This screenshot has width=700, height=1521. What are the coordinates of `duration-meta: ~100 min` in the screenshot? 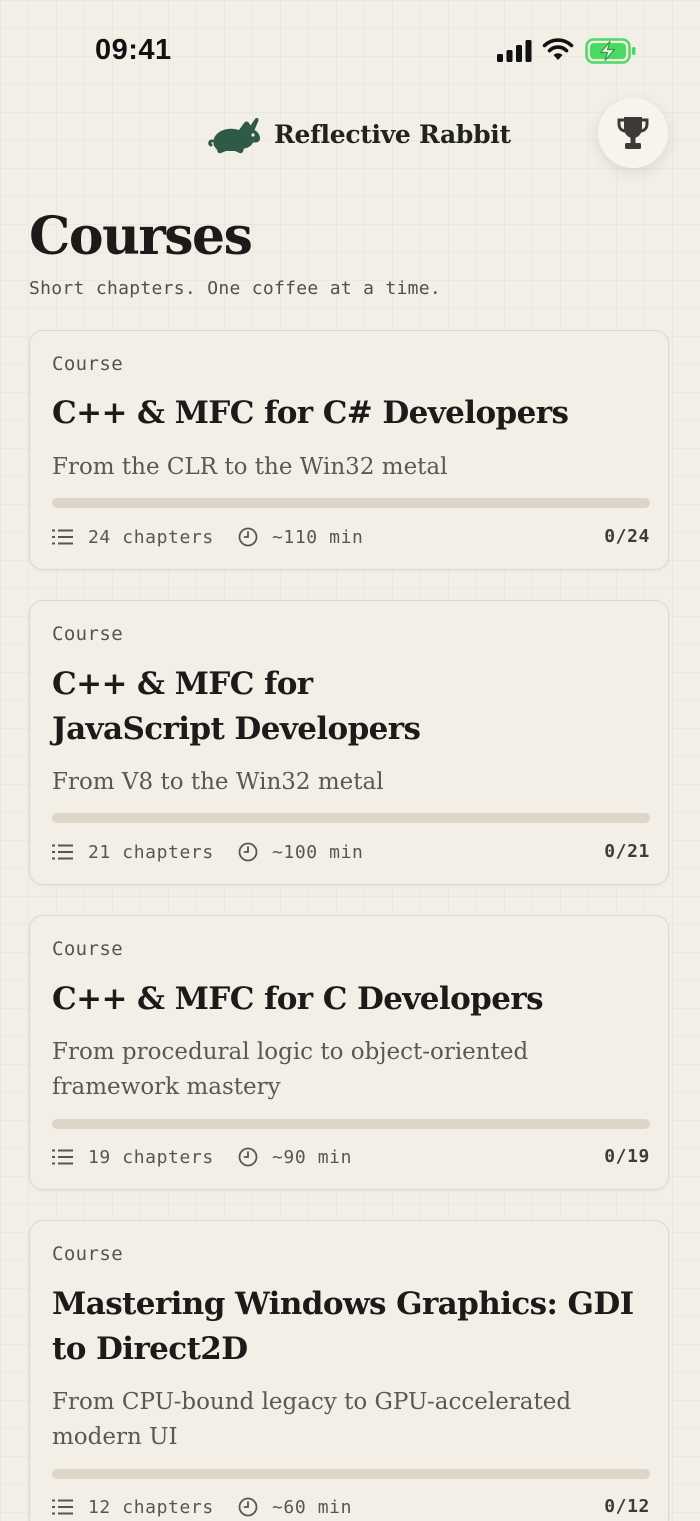 It's located at (301, 852).